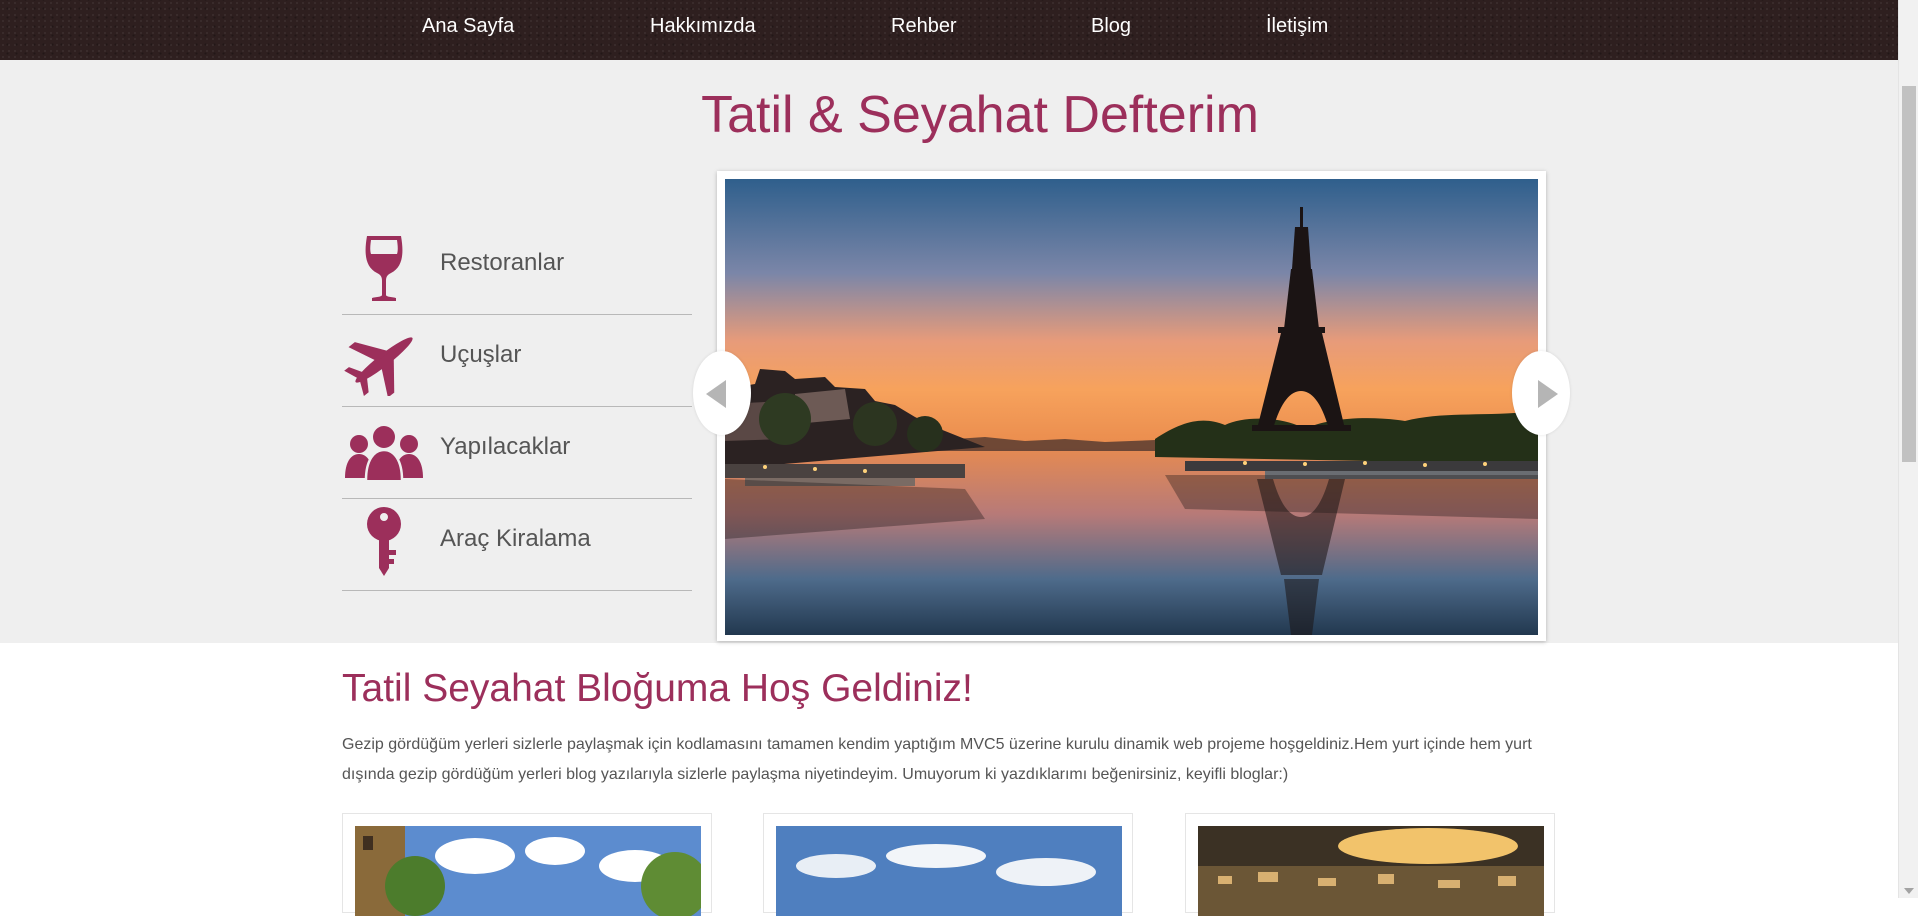 This screenshot has height=916, width=1918. Describe the element at coordinates (384, 360) in the screenshot. I see `airplane-icon` at that location.